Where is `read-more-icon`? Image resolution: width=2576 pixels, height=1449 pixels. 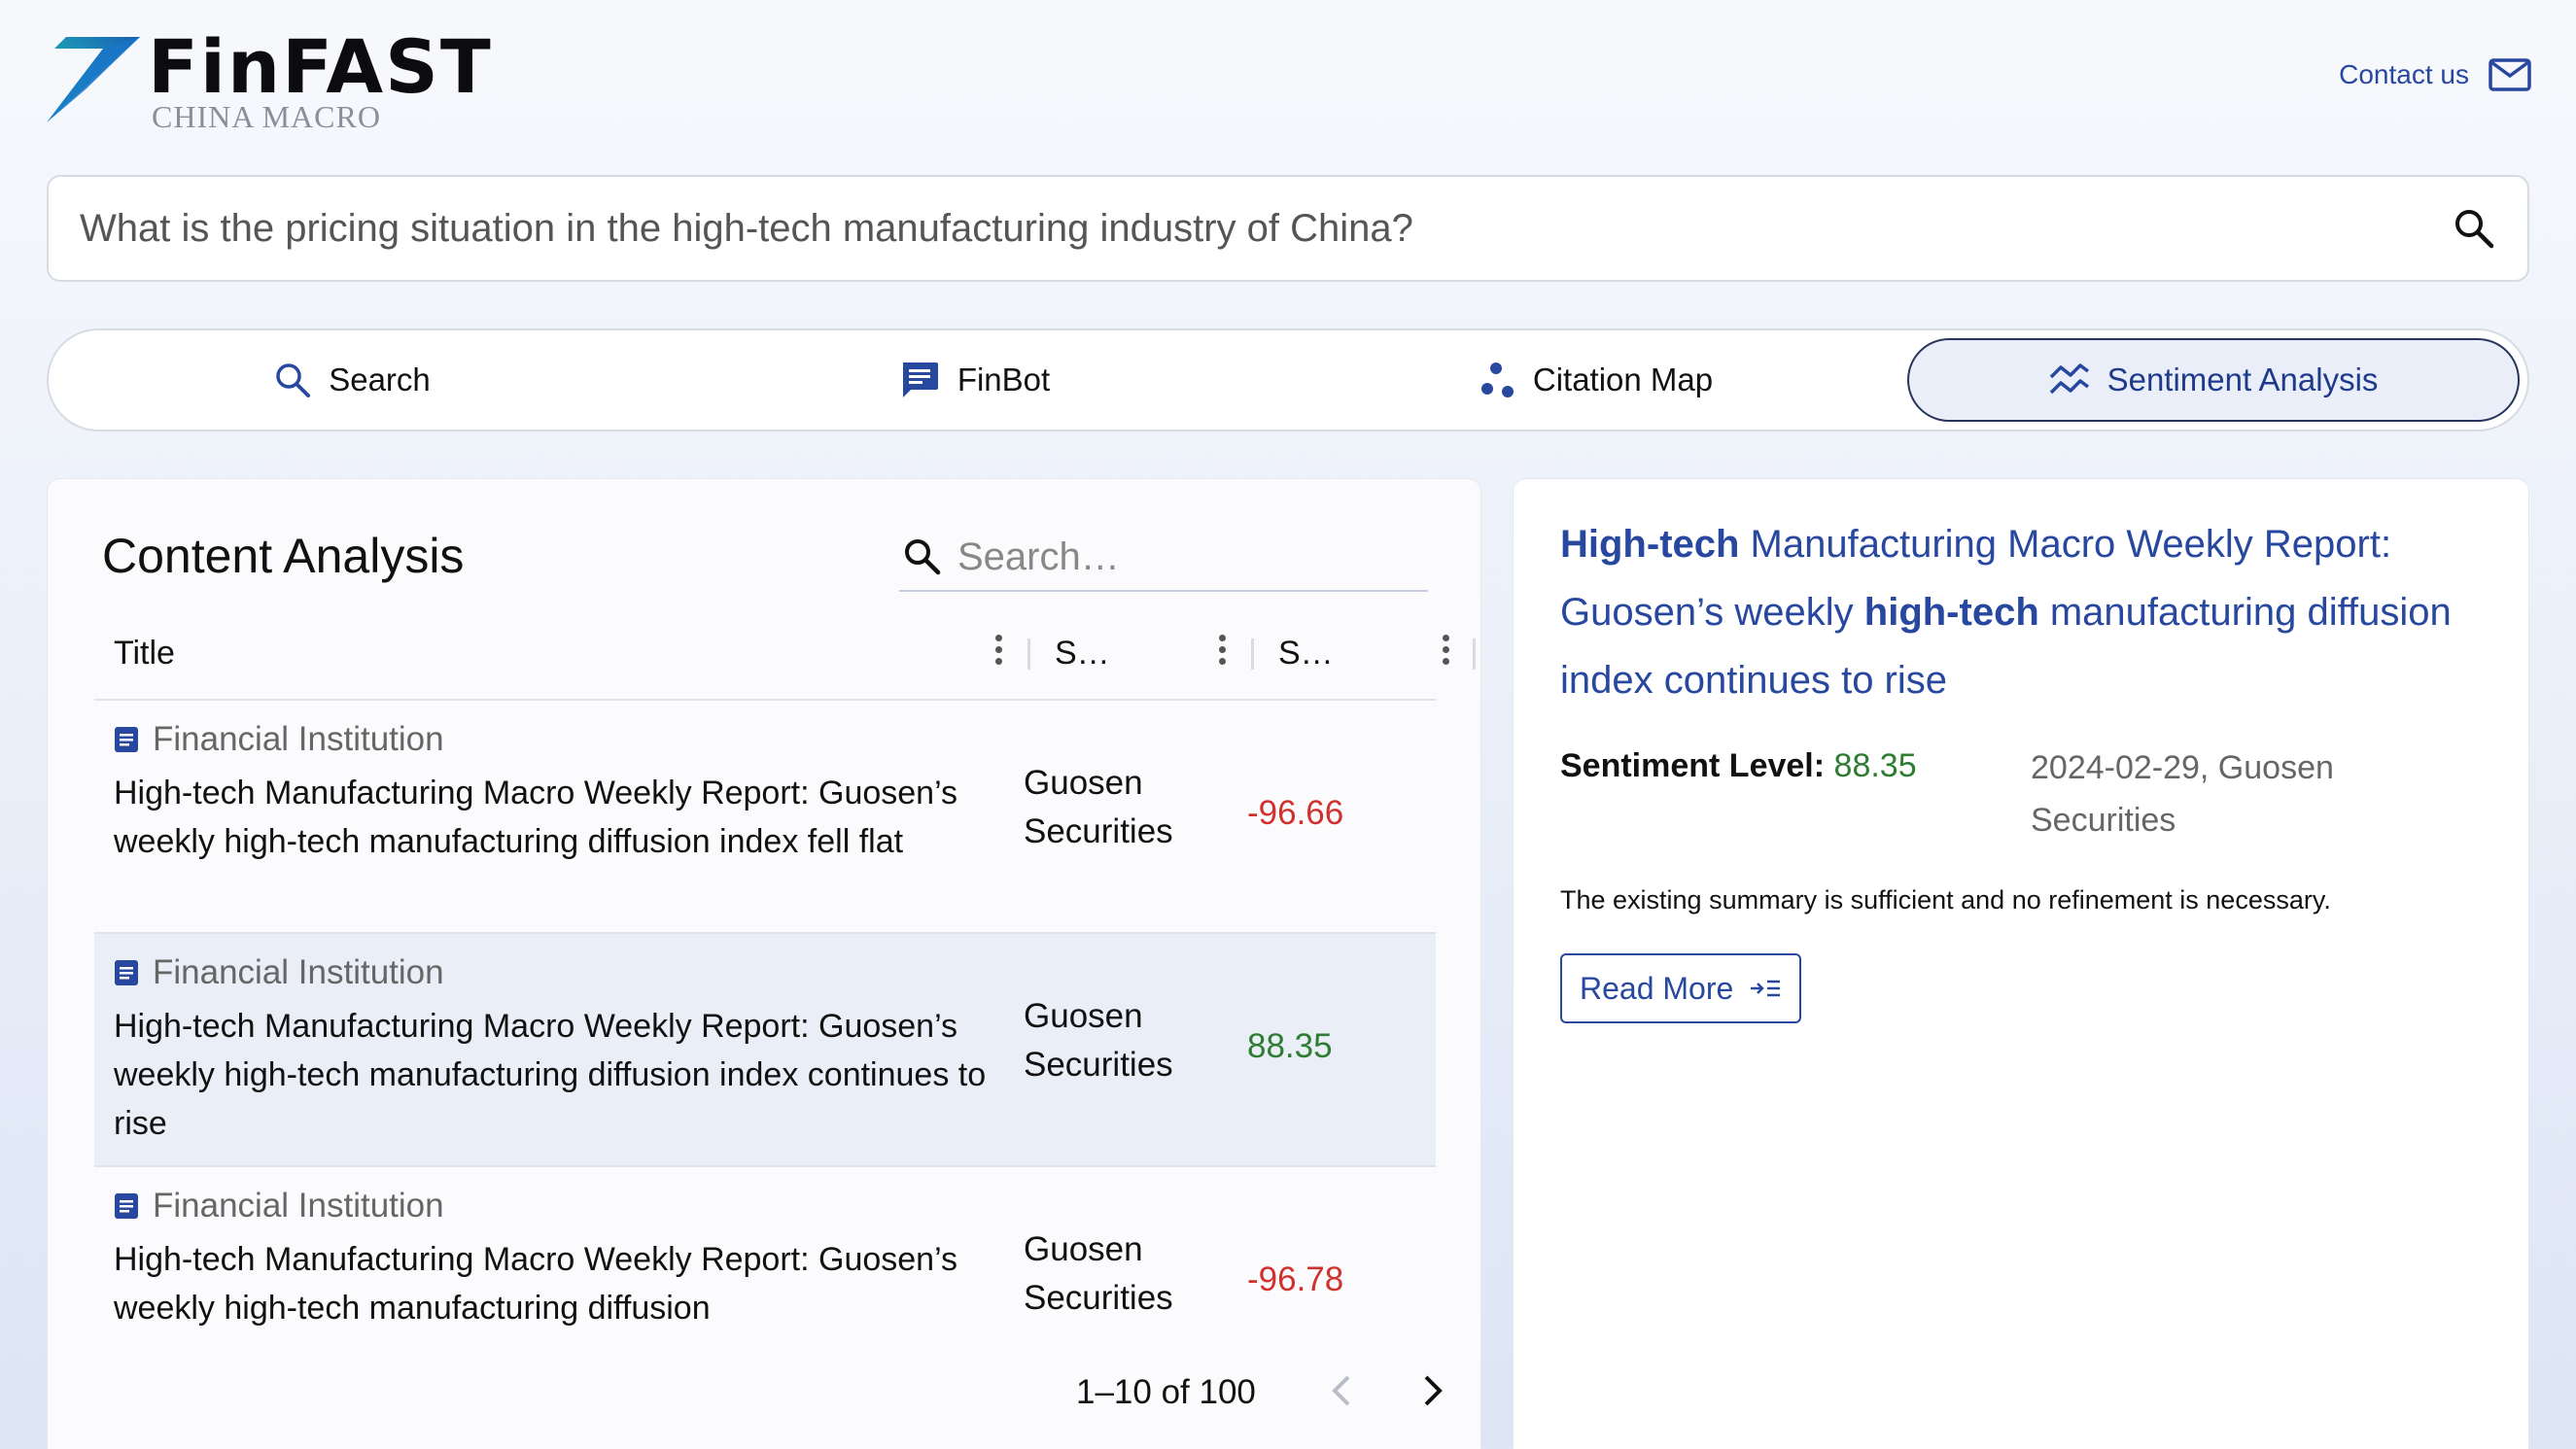 read-more-icon is located at coordinates (1766, 988).